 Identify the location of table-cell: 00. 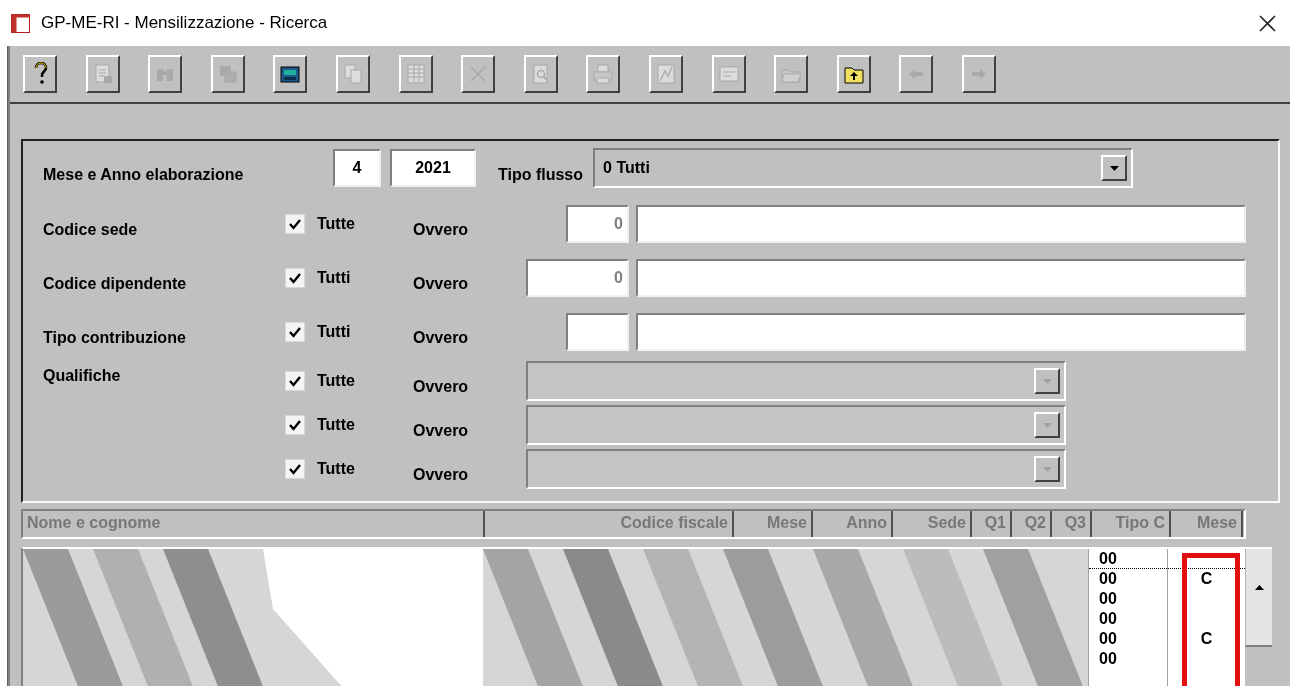
(1128, 559).